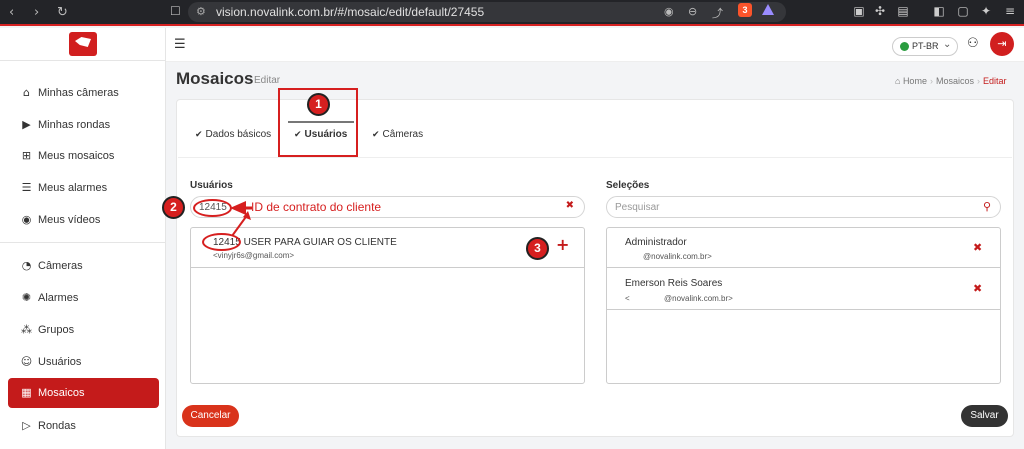 The width and height of the screenshot is (1024, 449). What do you see at coordinates (570, 205) in the screenshot?
I see `clear-search-icon: ✖` at bounding box center [570, 205].